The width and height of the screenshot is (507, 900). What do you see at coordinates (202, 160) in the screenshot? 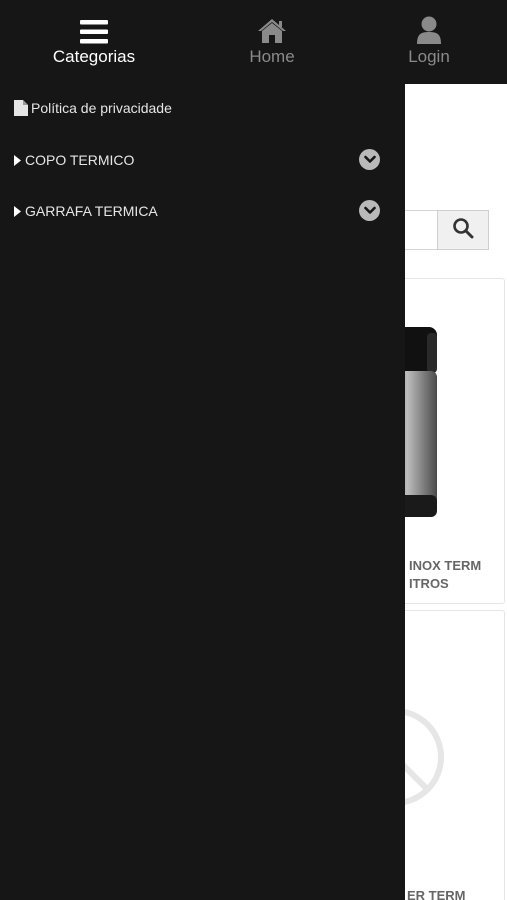
I see `menu-item-copo-termico: COPO TERMICO` at bounding box center [202, 160].